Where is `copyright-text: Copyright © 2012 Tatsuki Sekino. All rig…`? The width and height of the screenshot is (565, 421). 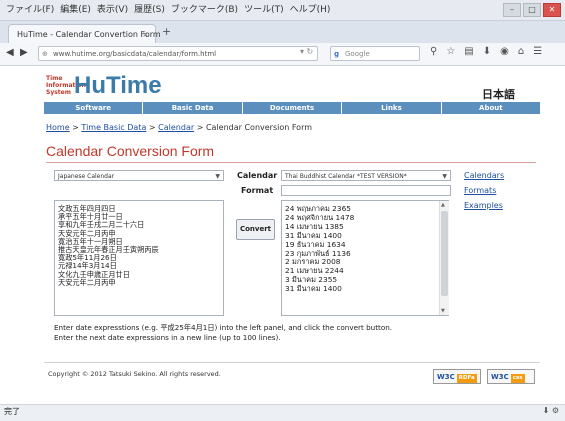
copyright-text: Copyright © 2012 Tatsuki Sekino. All rig… is located at coordinates (134, 374).